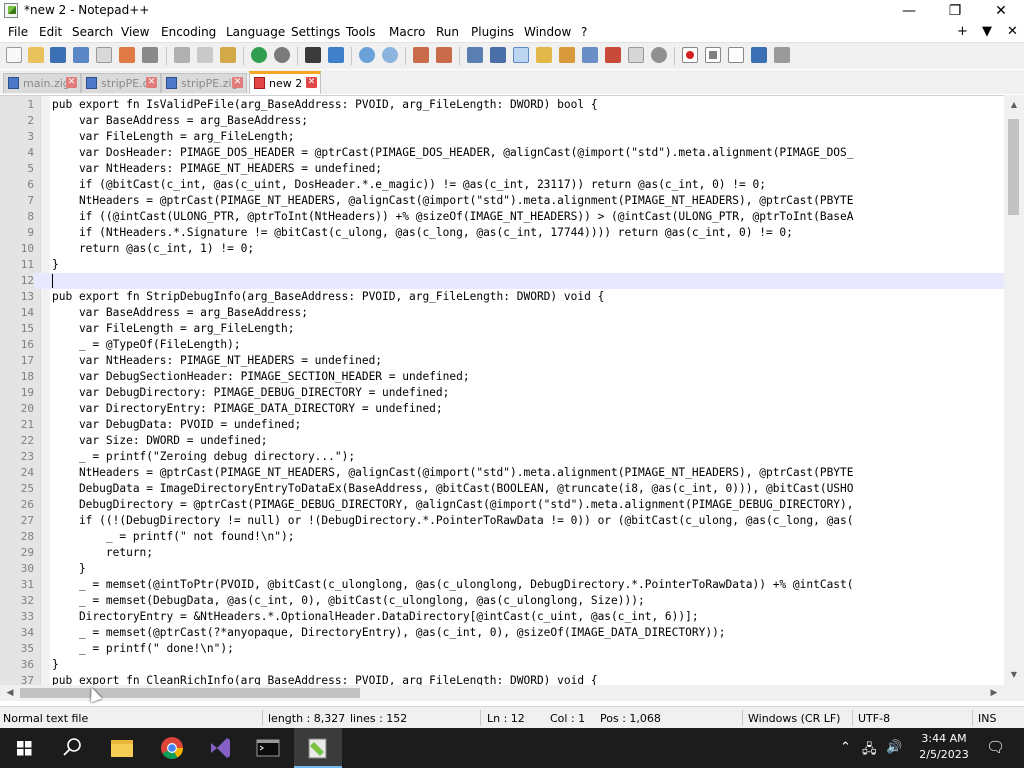 This screenshot has width=1024, height=771. What do you see at coordinates (502, 649) in the screenshot?
I see `code-line: 35 _ = printf(" done!\n");` at bounding box center [502, 649].